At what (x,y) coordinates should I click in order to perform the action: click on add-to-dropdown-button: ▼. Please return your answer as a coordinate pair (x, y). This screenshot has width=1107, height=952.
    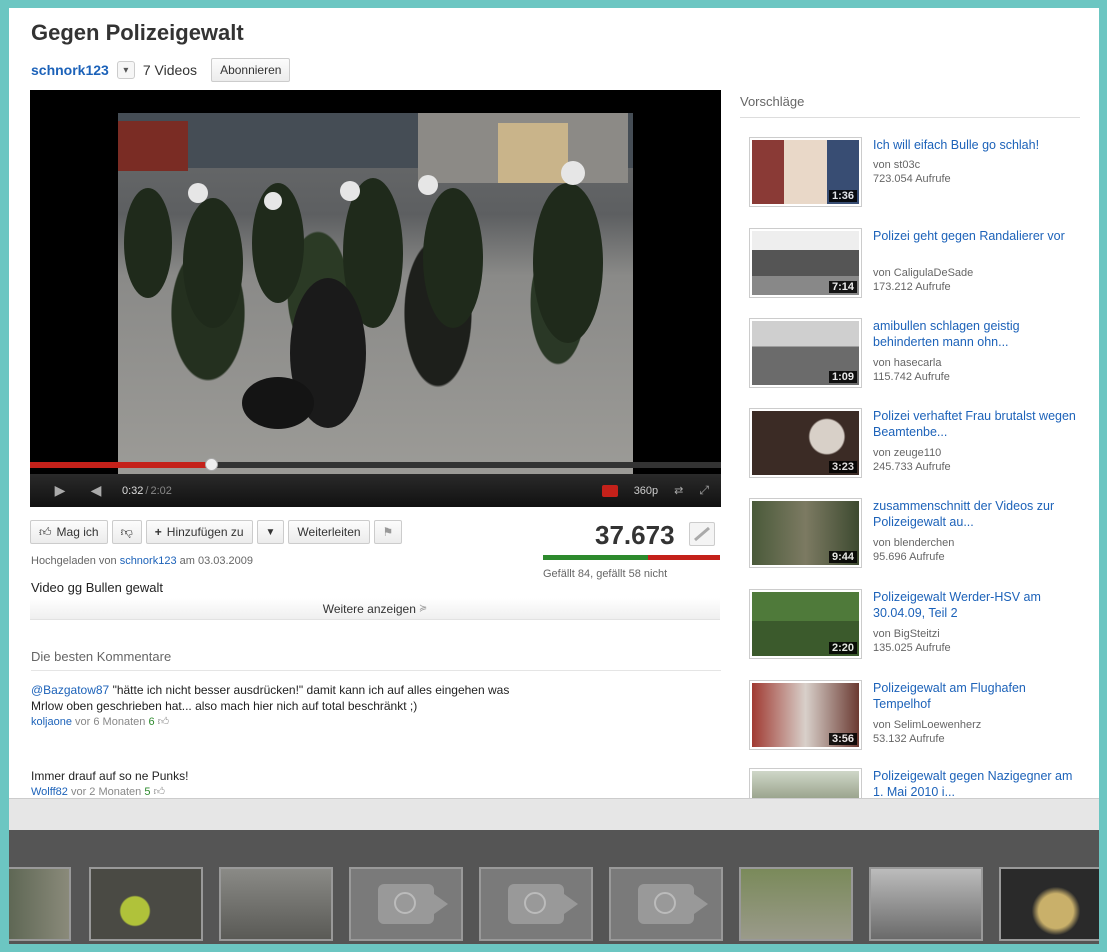
    Looking at the image, I should click on (270, 532).